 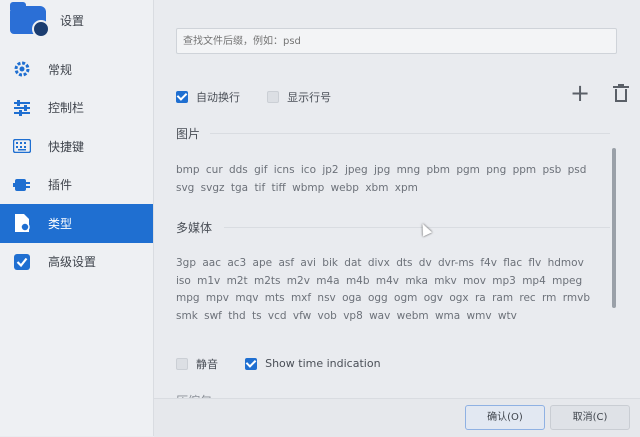 I want to click on editor-options: 自动换行 显示行号 +, so click(x=402, y=93).